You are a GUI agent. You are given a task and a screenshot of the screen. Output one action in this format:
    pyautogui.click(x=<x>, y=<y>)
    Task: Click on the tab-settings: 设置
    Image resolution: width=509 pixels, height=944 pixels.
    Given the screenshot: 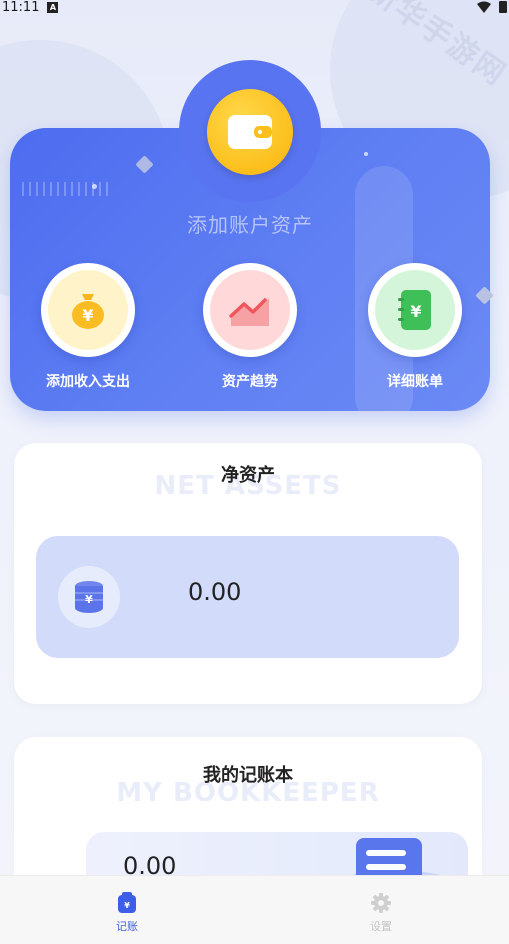 What is the action you would take?
    pyautogui.click(x=381, y=910)
    